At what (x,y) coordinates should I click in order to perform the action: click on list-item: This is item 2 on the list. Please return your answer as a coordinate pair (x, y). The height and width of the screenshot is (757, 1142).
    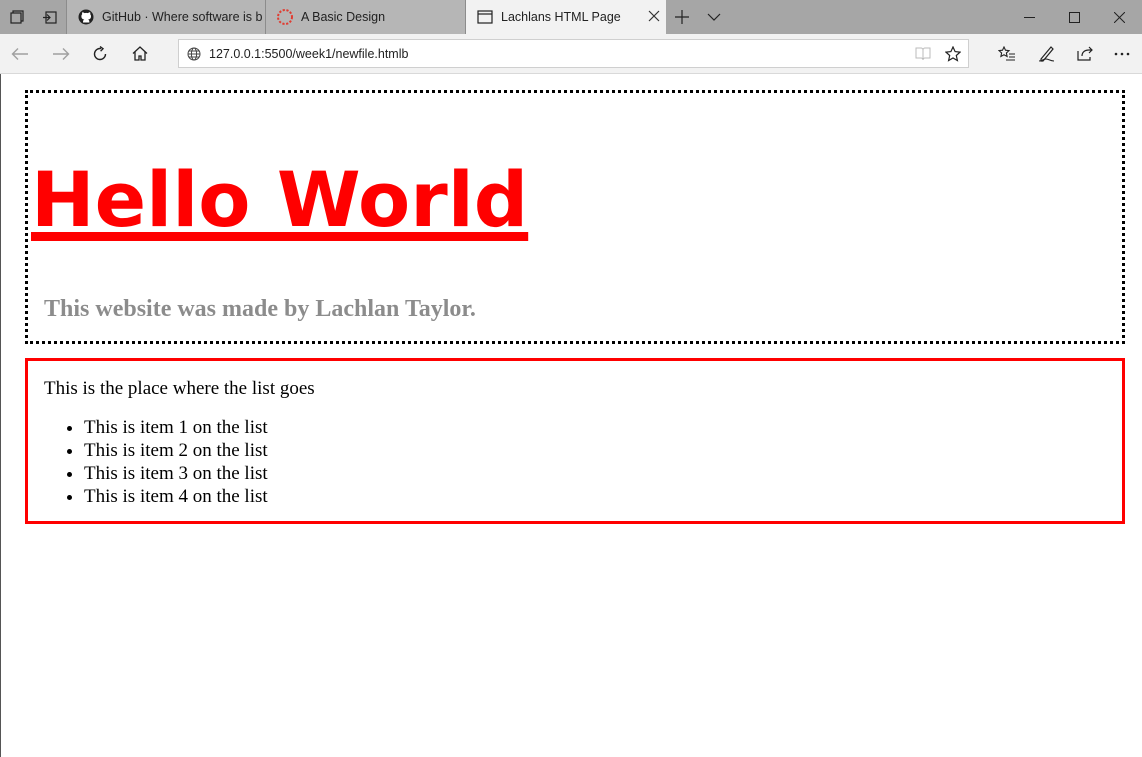
    Looking at the image, I should click on (176, 450).